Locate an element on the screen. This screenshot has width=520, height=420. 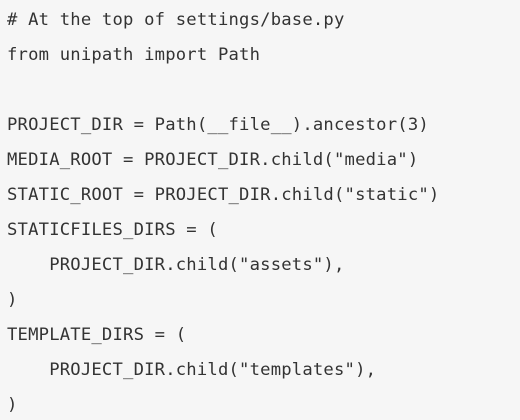
code-line-staticfiles-dirs: STATICFILES_DIRS = ( is located at coordinates (112, 230).